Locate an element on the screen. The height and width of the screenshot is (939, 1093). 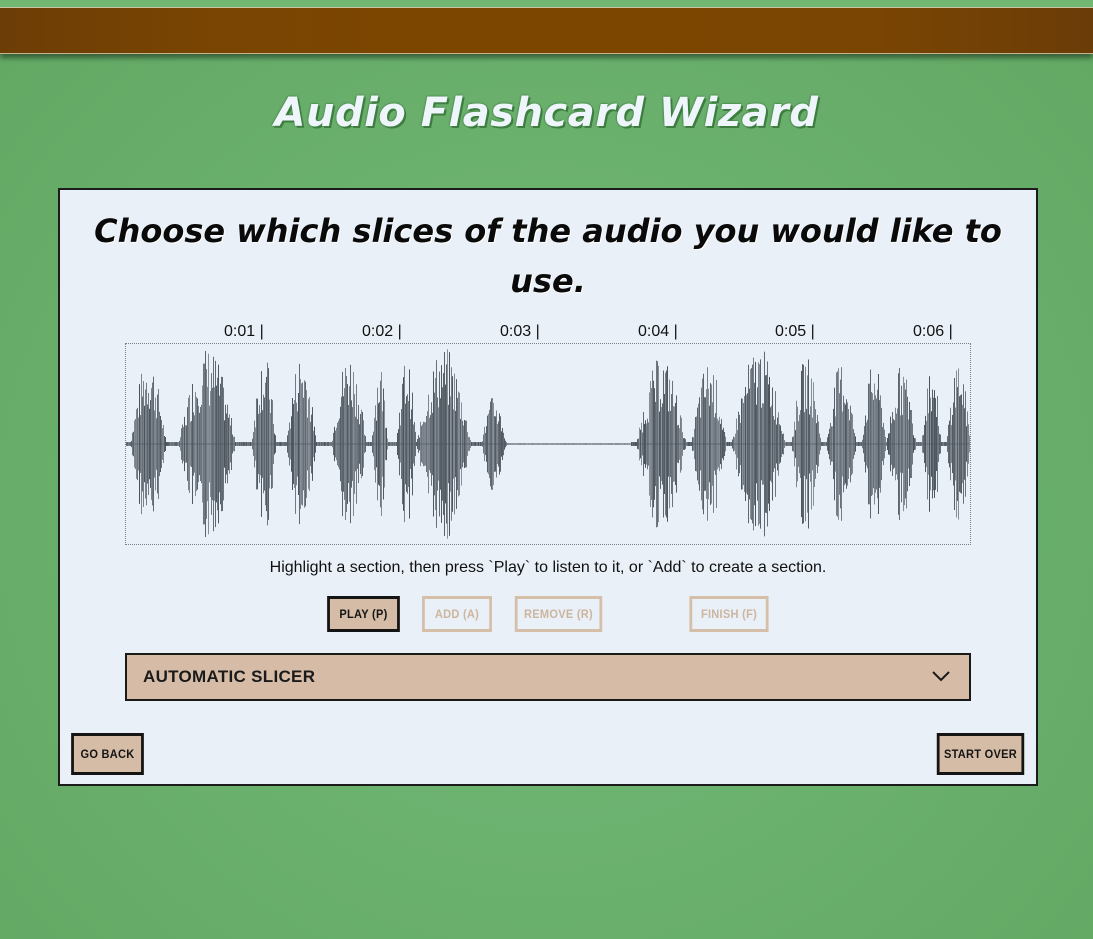
timeline-tick: 0:04 | is located at coordinates (658, 331).